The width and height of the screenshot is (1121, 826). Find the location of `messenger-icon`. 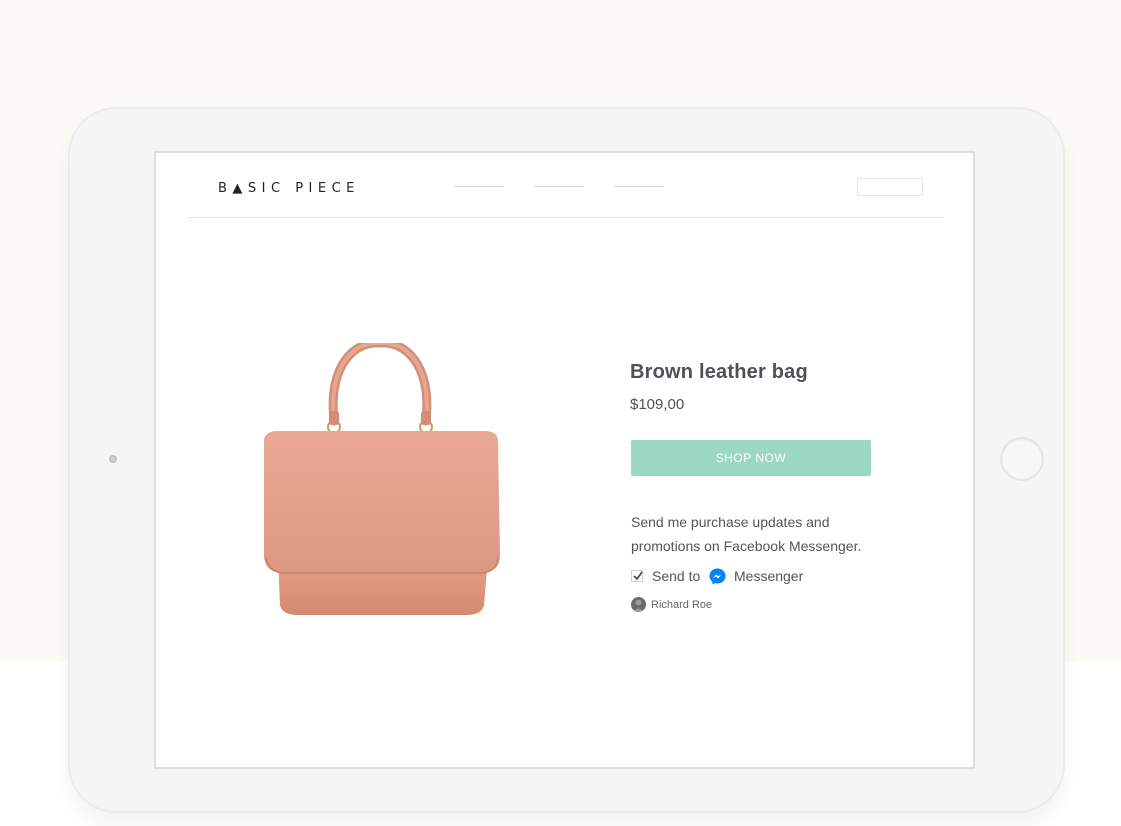

messenger-icon is located at coordinates (717, 576).